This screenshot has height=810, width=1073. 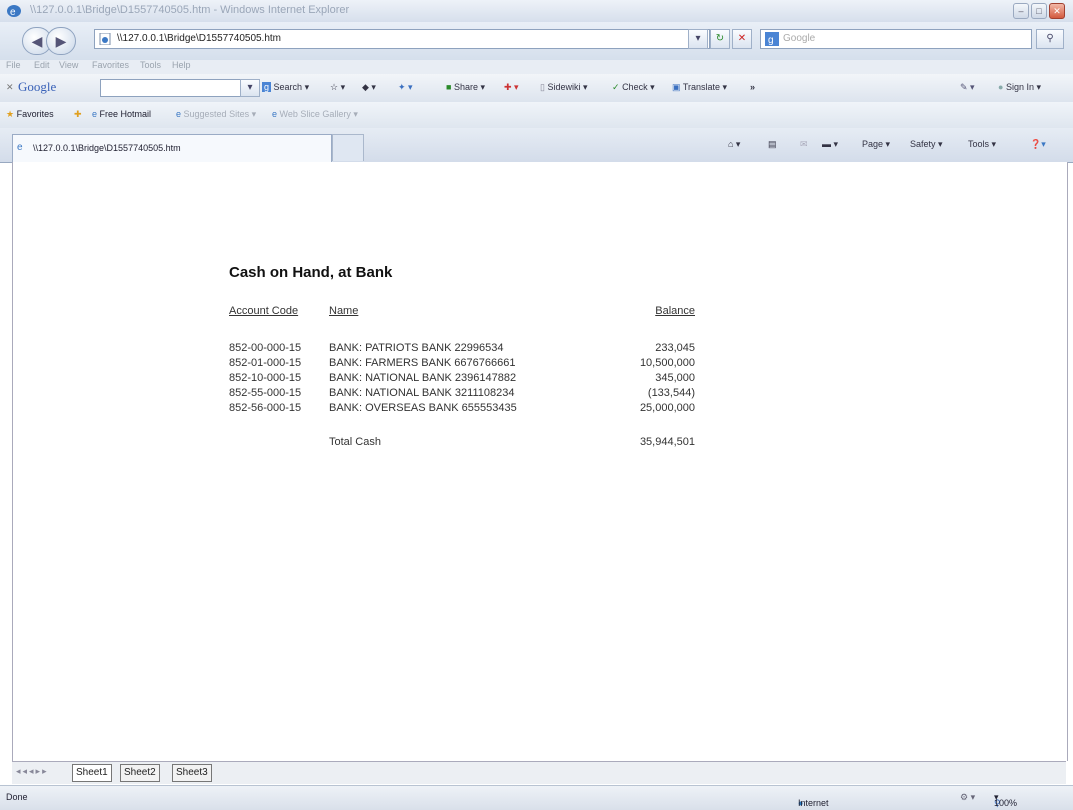 What do you see at coordinates (405, 87) in the screenshot?
I see `toolbar-arrows-icon: ✦ ▾` at bounding box center [405, 87].